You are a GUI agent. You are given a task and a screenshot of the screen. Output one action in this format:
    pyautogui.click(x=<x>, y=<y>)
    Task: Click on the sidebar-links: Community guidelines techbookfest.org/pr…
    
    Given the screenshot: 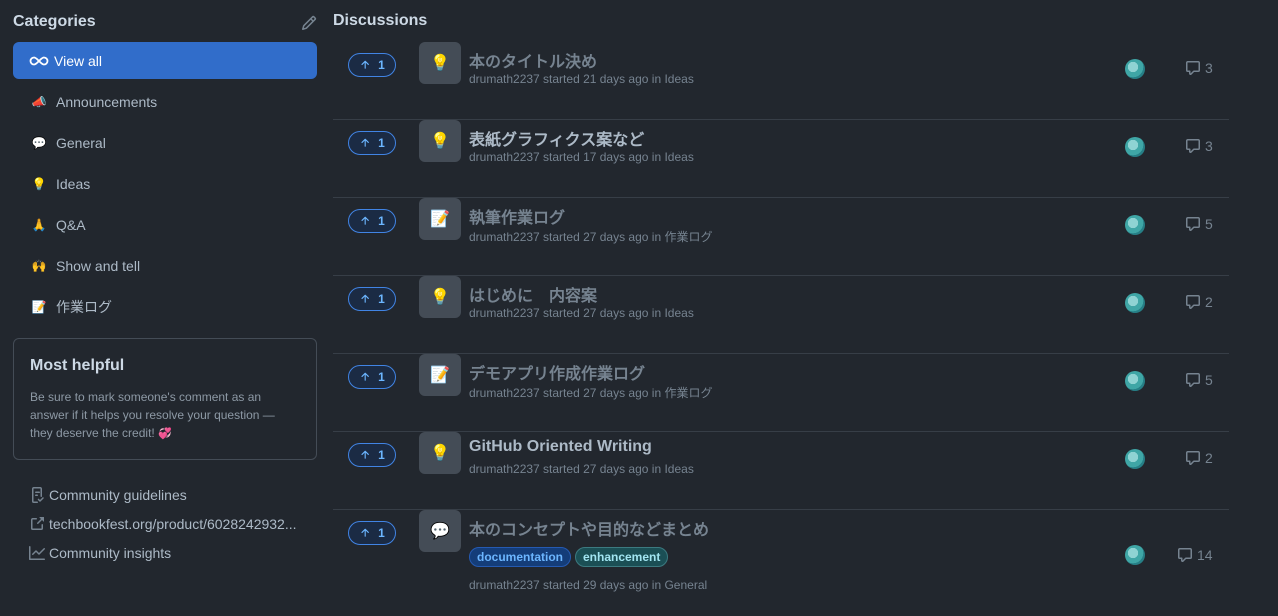 What is the action you would take?
    pyautogui.click(x=165, y=523)
    